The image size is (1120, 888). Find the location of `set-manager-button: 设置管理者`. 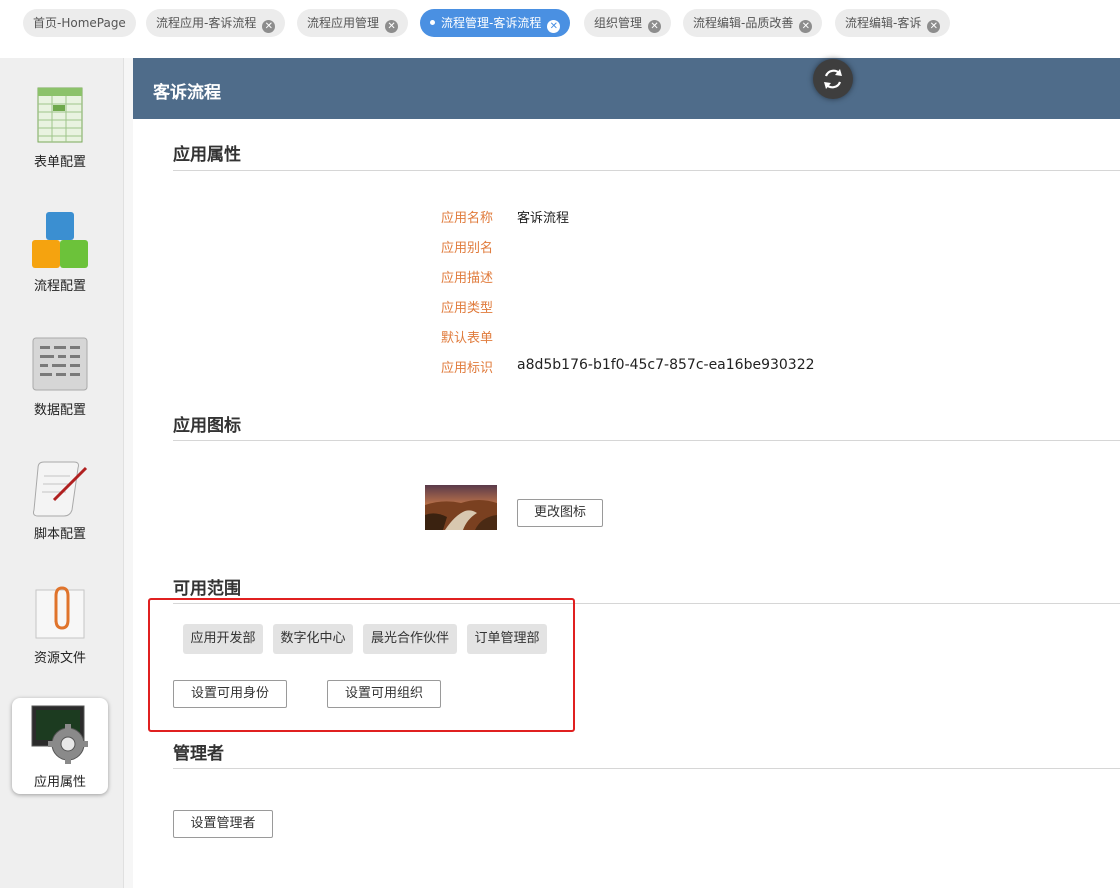

set-manager-button: 设置管理者 is located at coordinates (223, 824).